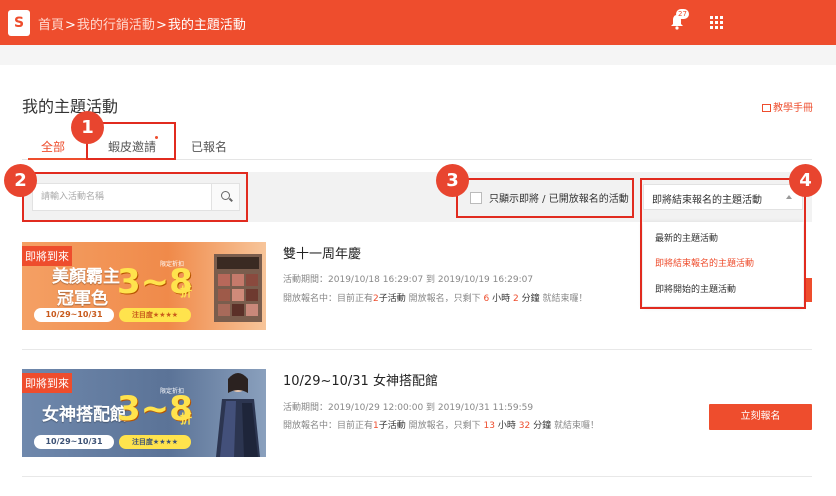 This screenshot has width=836, height=496. I want to click on apps-grid-icon, so click(716, 22).